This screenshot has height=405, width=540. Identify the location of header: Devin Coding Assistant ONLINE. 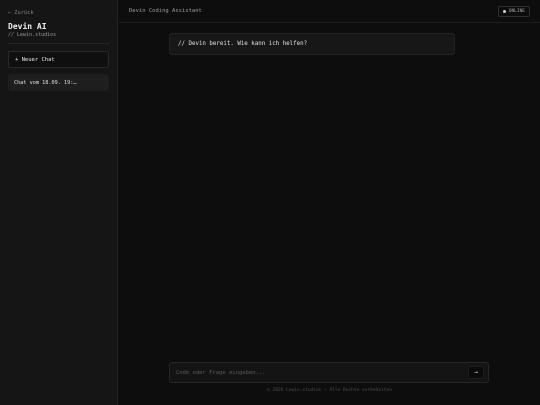
(329, 11).